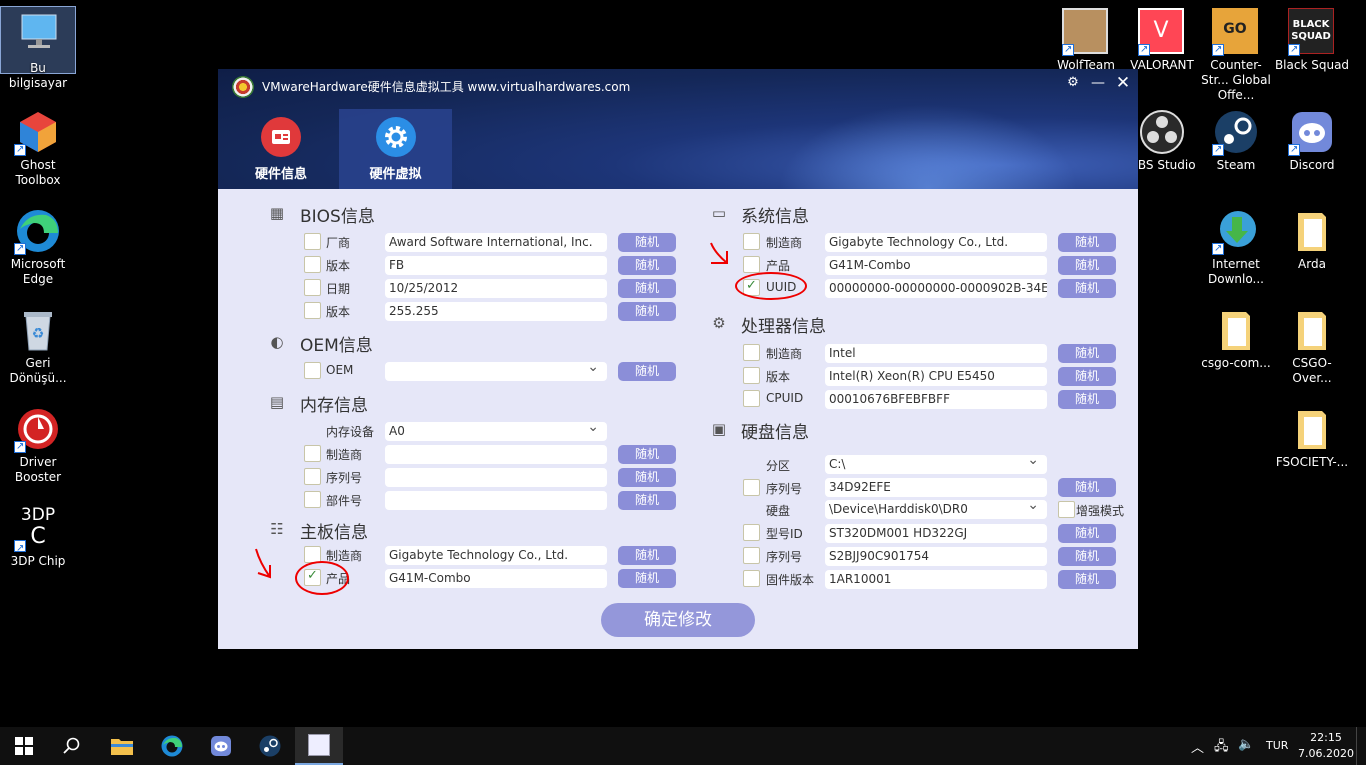 This screenshot has width=1366, height=765. Describe the element at coordinates (38, 245) in the screenshot. I see `desktop-icon-microsoft-edge: Microsoft Edge` at that location.